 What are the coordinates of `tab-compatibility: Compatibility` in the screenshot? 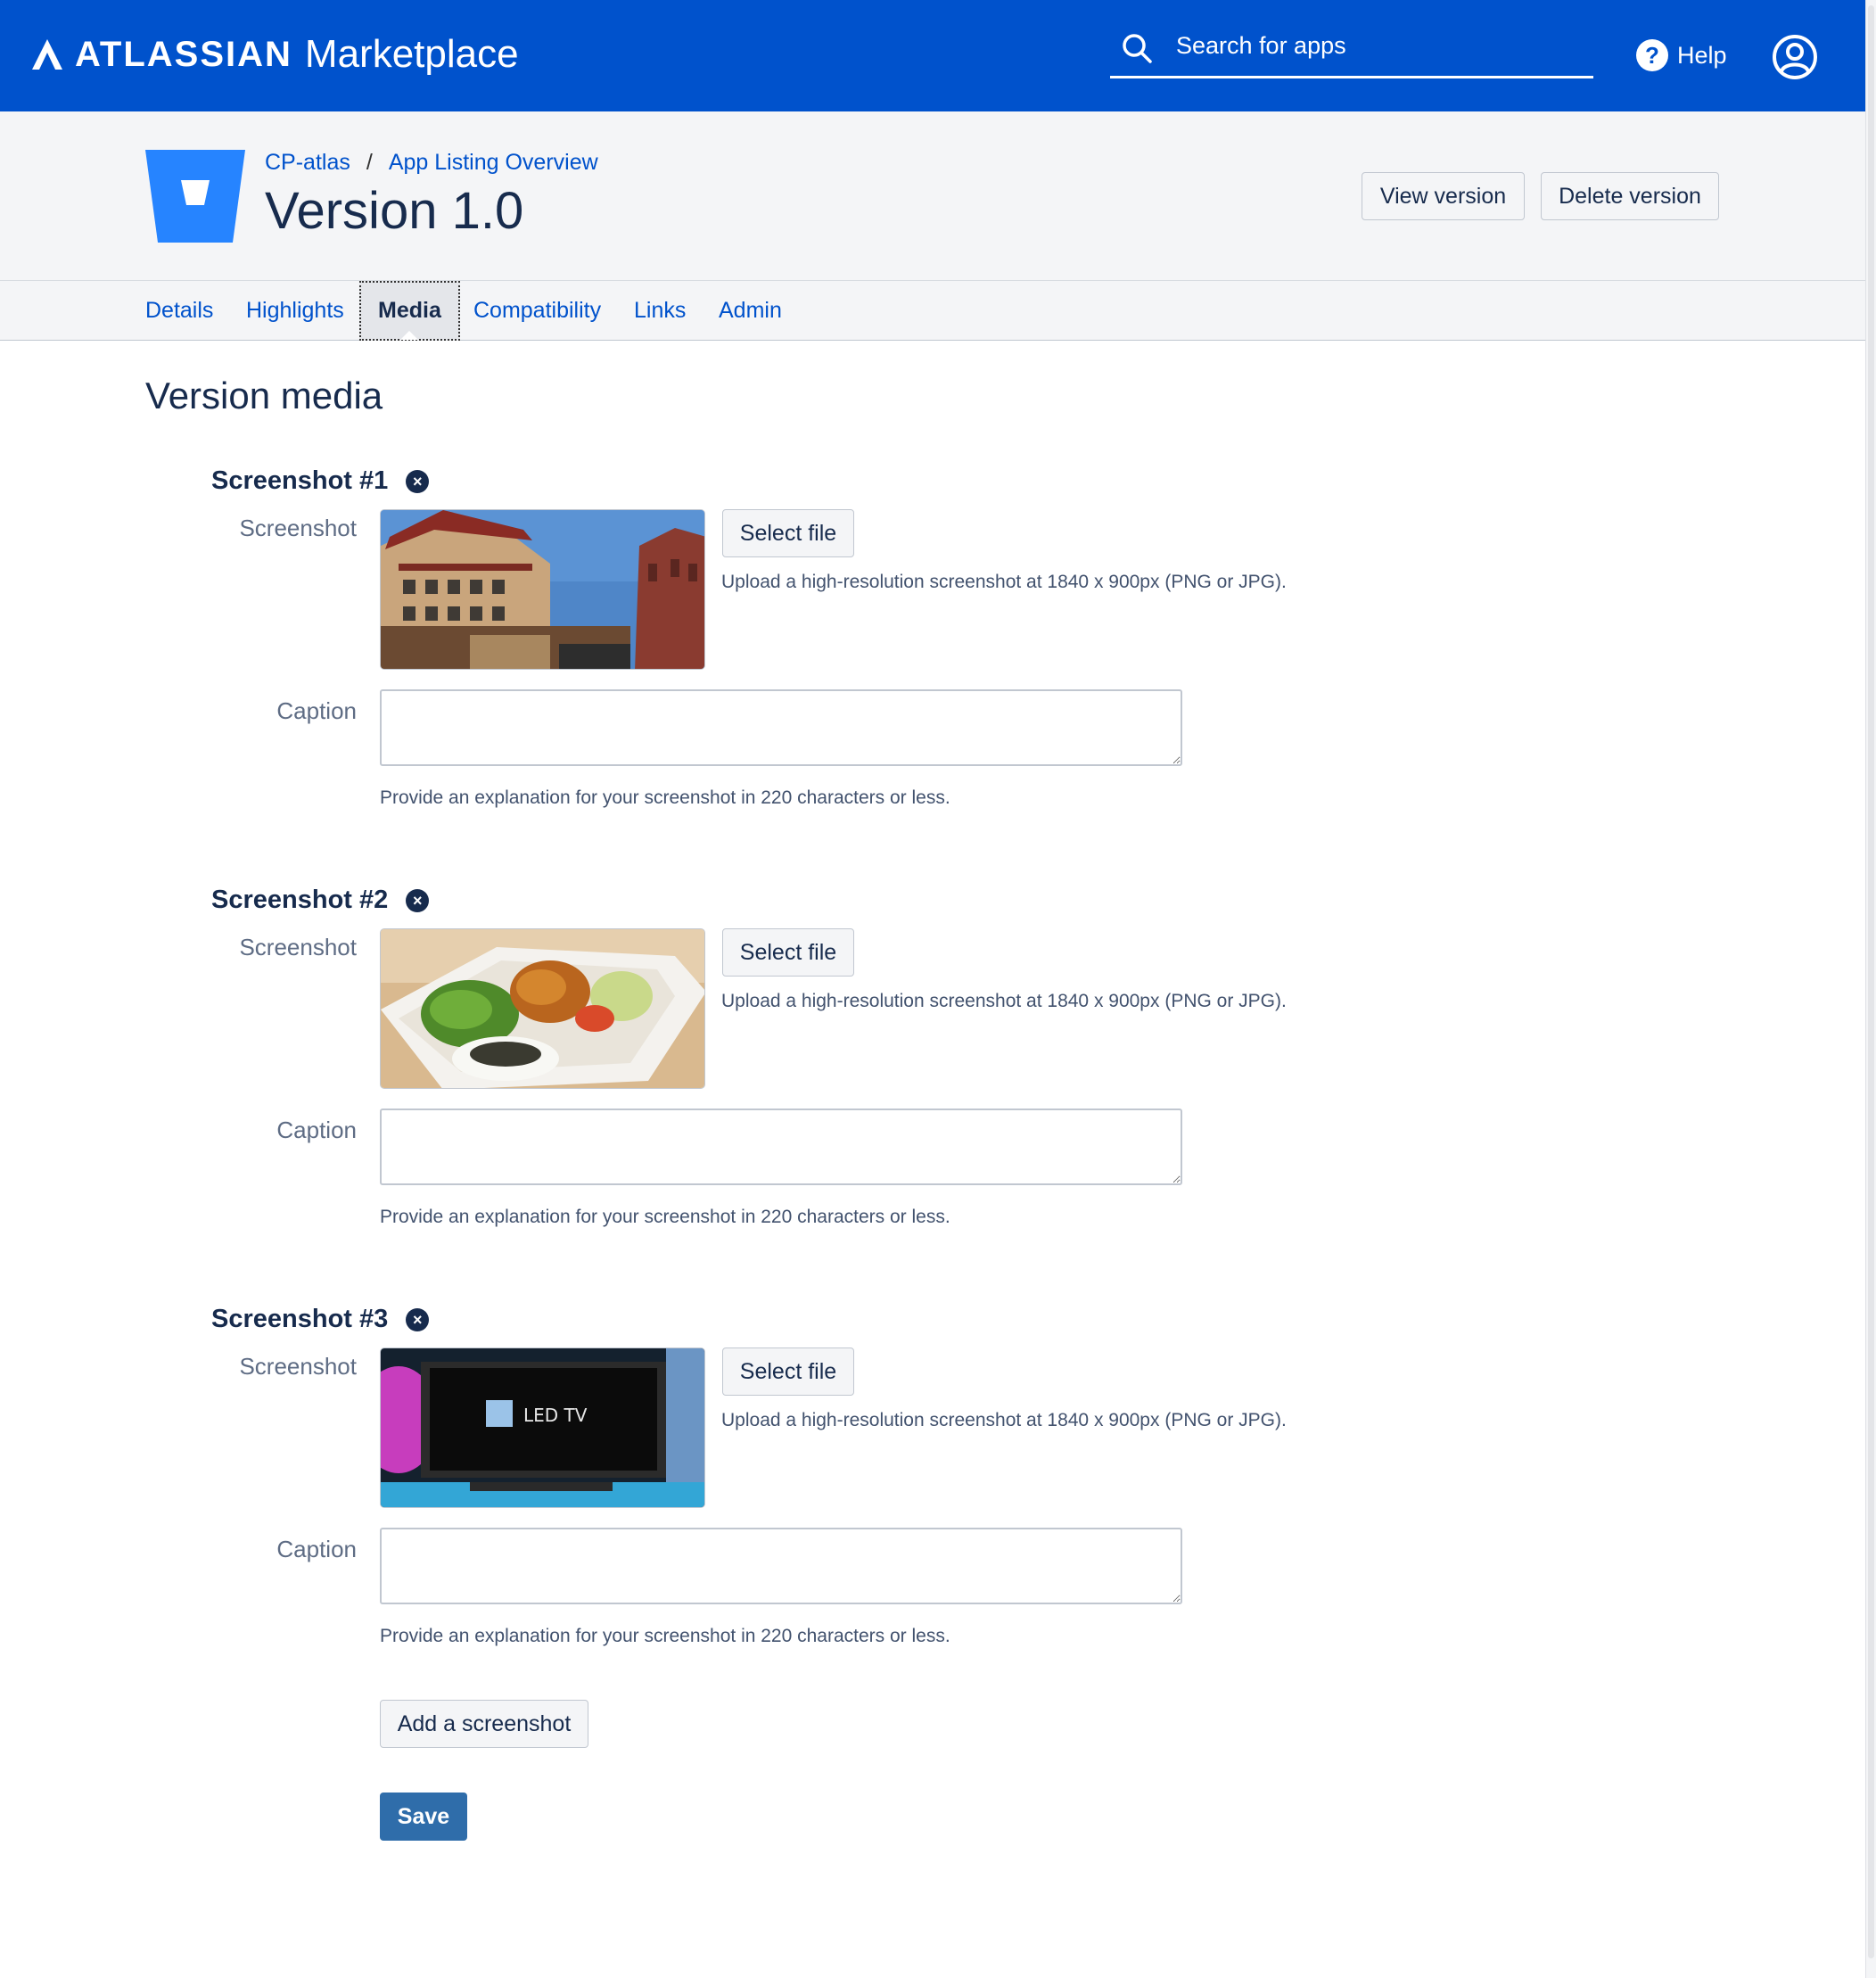 It's located at (537, 311).